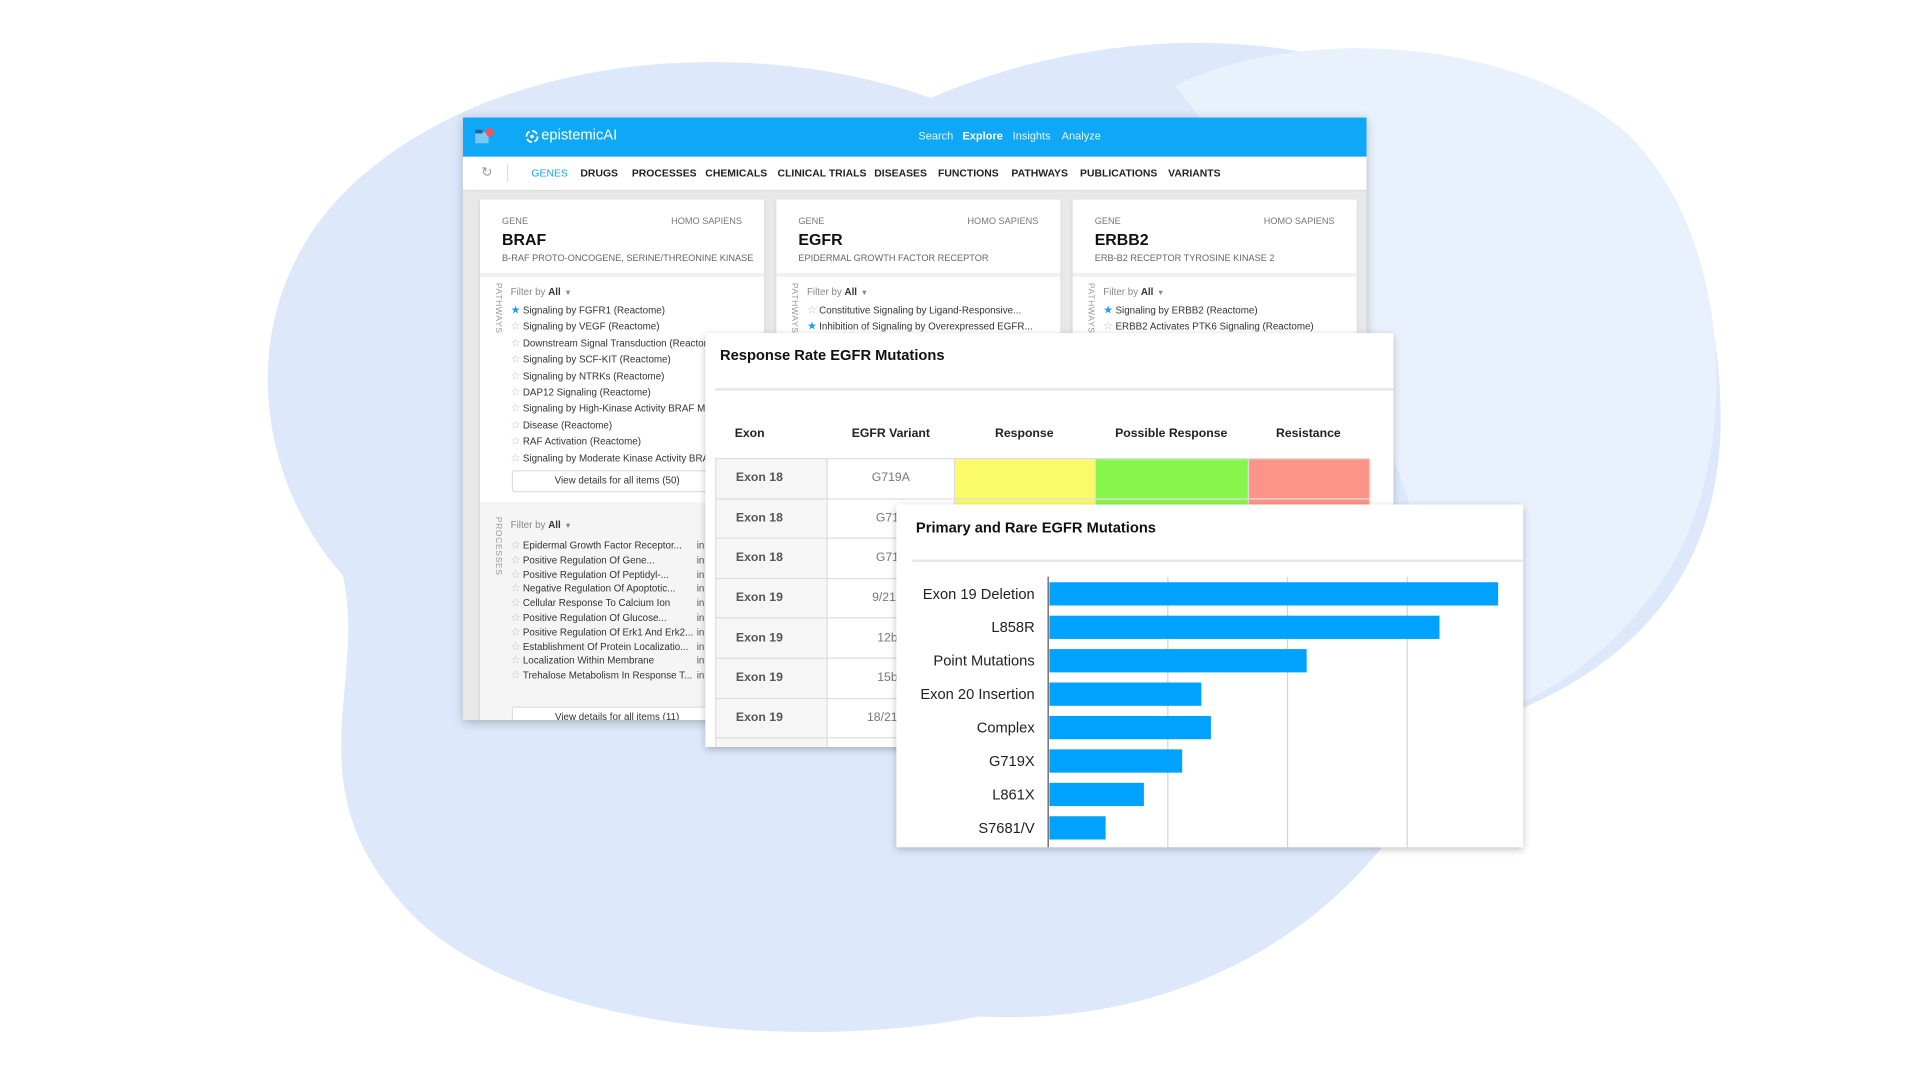 Image resolution: width=1920 pixels, height=1080 pixels. Describe the element at coordinates (771, 518) in the screenshot. I see `exon-cell: Exon 18` at that location.